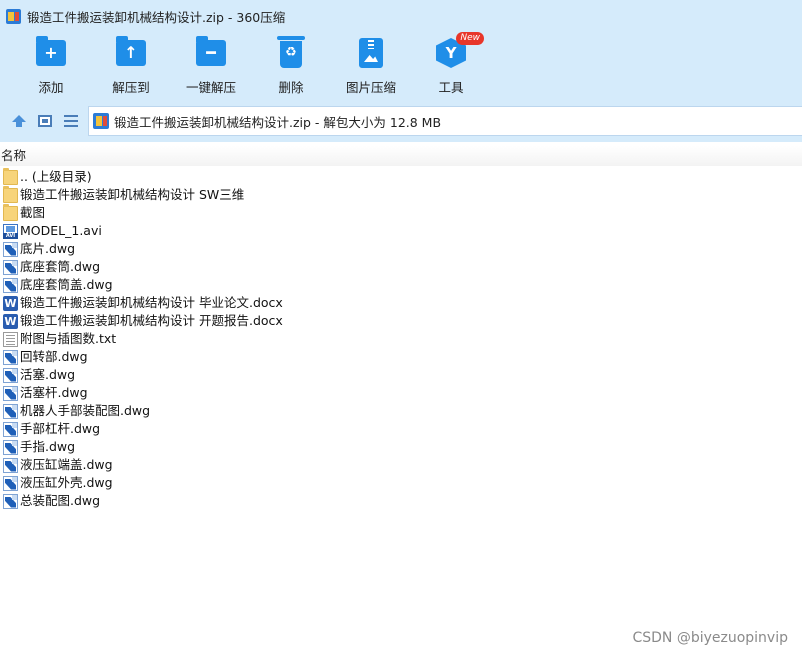  I want to click on file-row: 回转部.dwg, so click(401, 357).